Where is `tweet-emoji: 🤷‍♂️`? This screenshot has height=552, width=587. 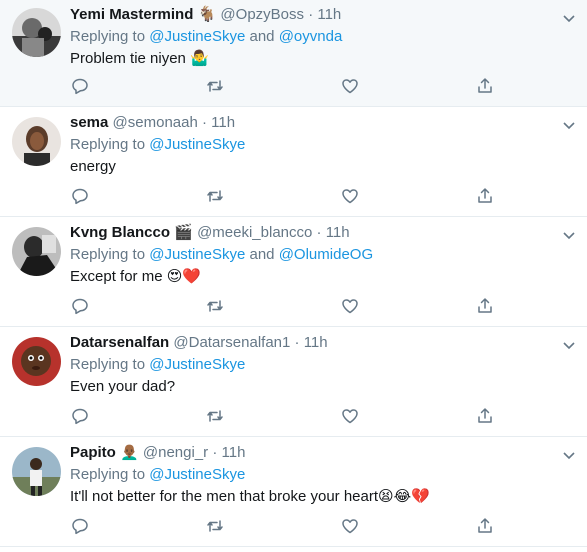
tweet-emoji: 🤷‍♂️ is located at coordinates (199, 58).